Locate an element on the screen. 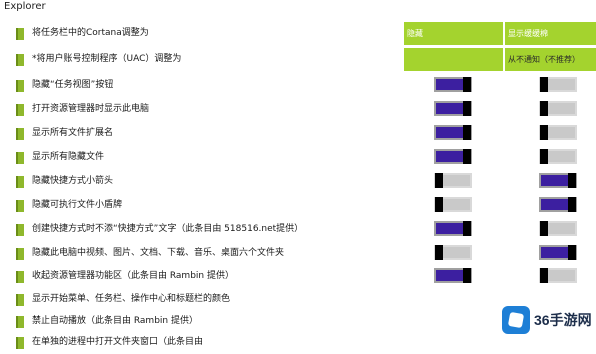 The height and width of the screenshot is (354, 596). uac-option-never-notify: 从不通知（不推荐） is located at coordinates (550, 59).